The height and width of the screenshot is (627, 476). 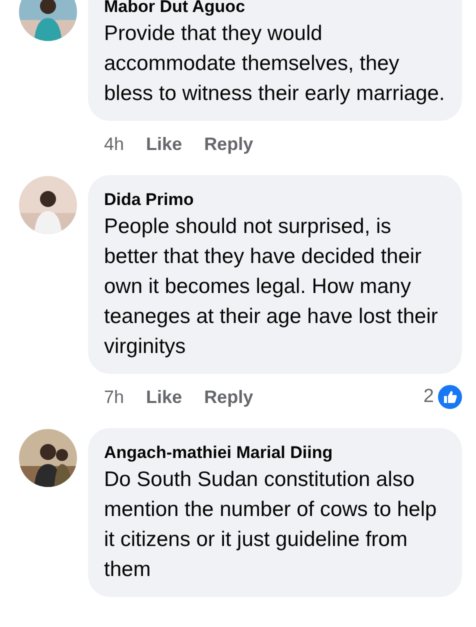 I want to click on author-name: Dida Primo, so click(x=275, y=200).